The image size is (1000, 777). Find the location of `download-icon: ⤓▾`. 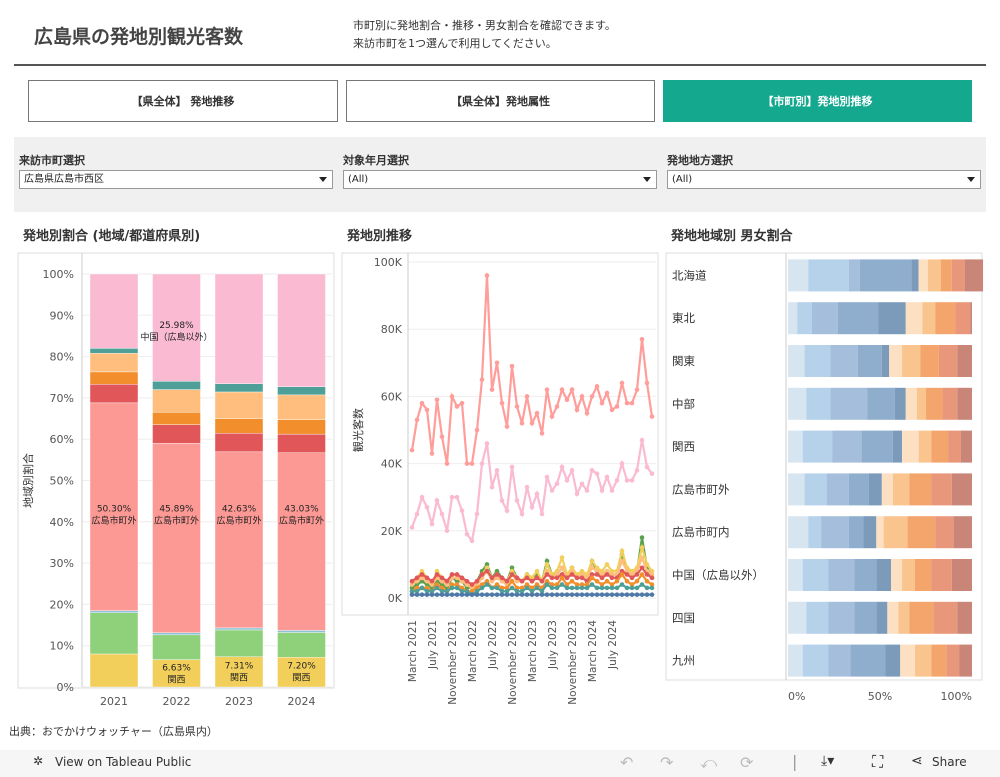

download-icon: ⤓▾ is located at coordinates (827, 761).